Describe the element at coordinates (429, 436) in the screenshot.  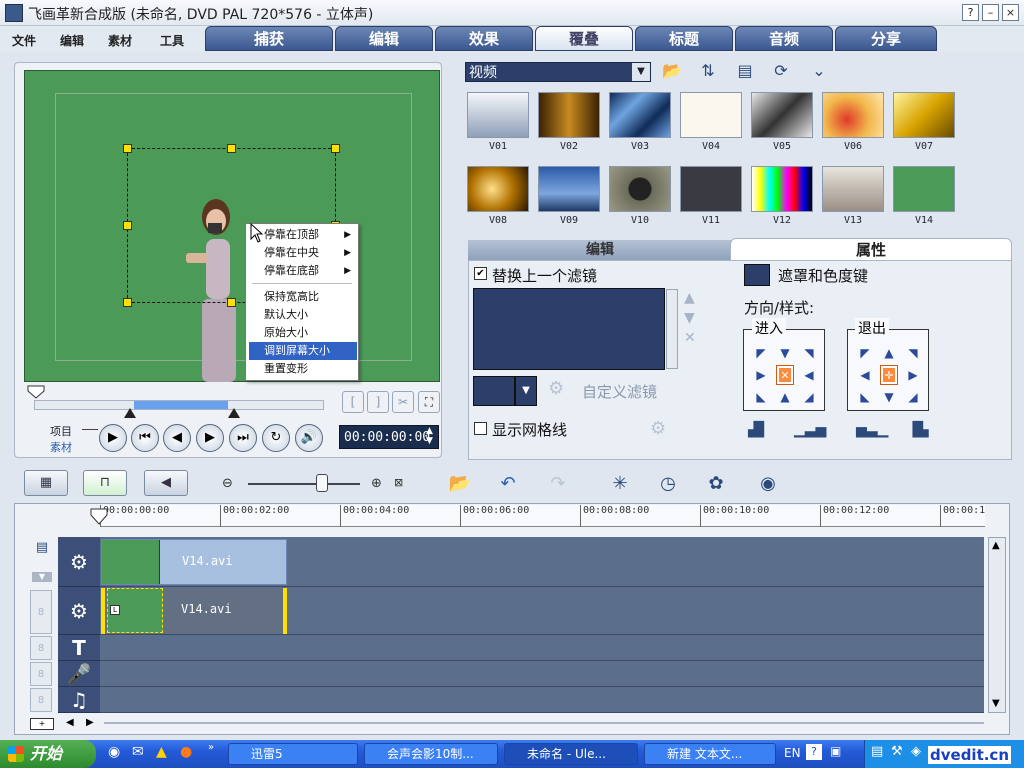
I see `timecode-spinner-icon: ▲ ▼` at that location.